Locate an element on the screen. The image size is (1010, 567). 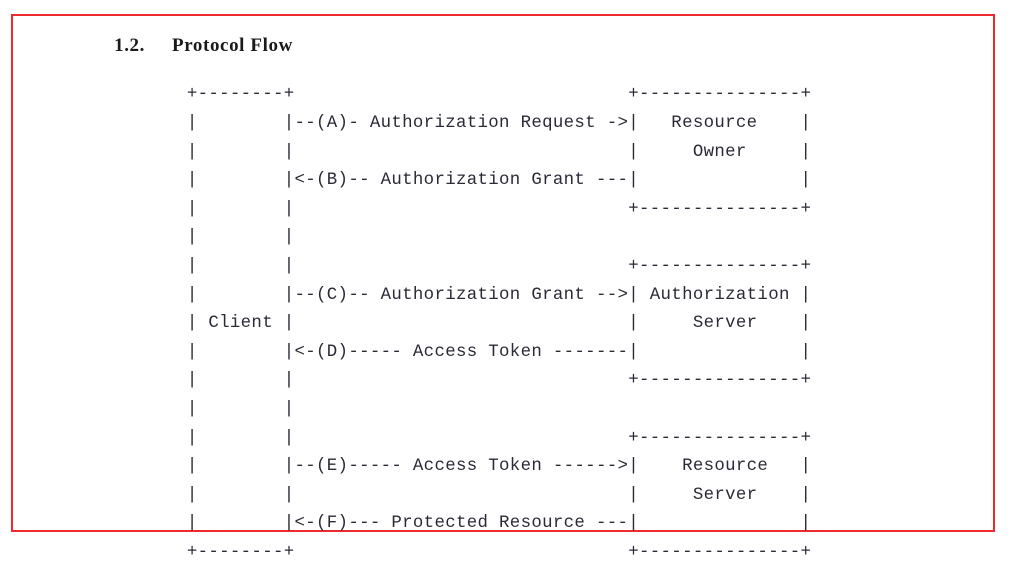
section-heading: 1.2. Protocol Flow is located at coordinates (187, 46).